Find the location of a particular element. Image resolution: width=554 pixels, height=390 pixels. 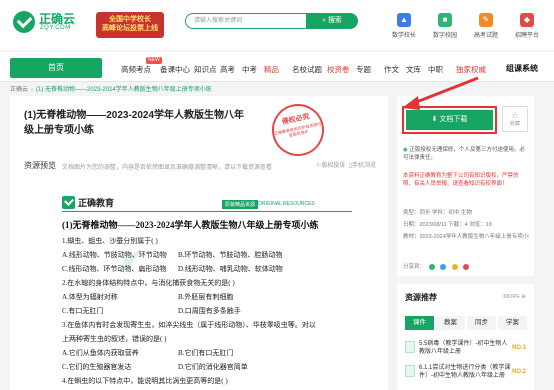

option-a: A.体型为辐射对称 is located at coordinates (90, 297).